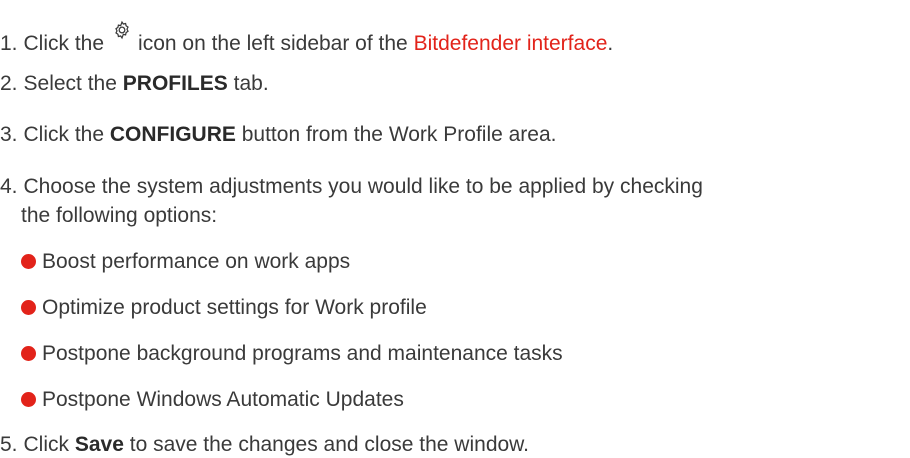 The height and width of the screenshot is (458, 910). What do you see at coordinates (172, 134) in the screenshot?
I see `configure-button-label: CONFIGURE` at bounding box center [172, 134].